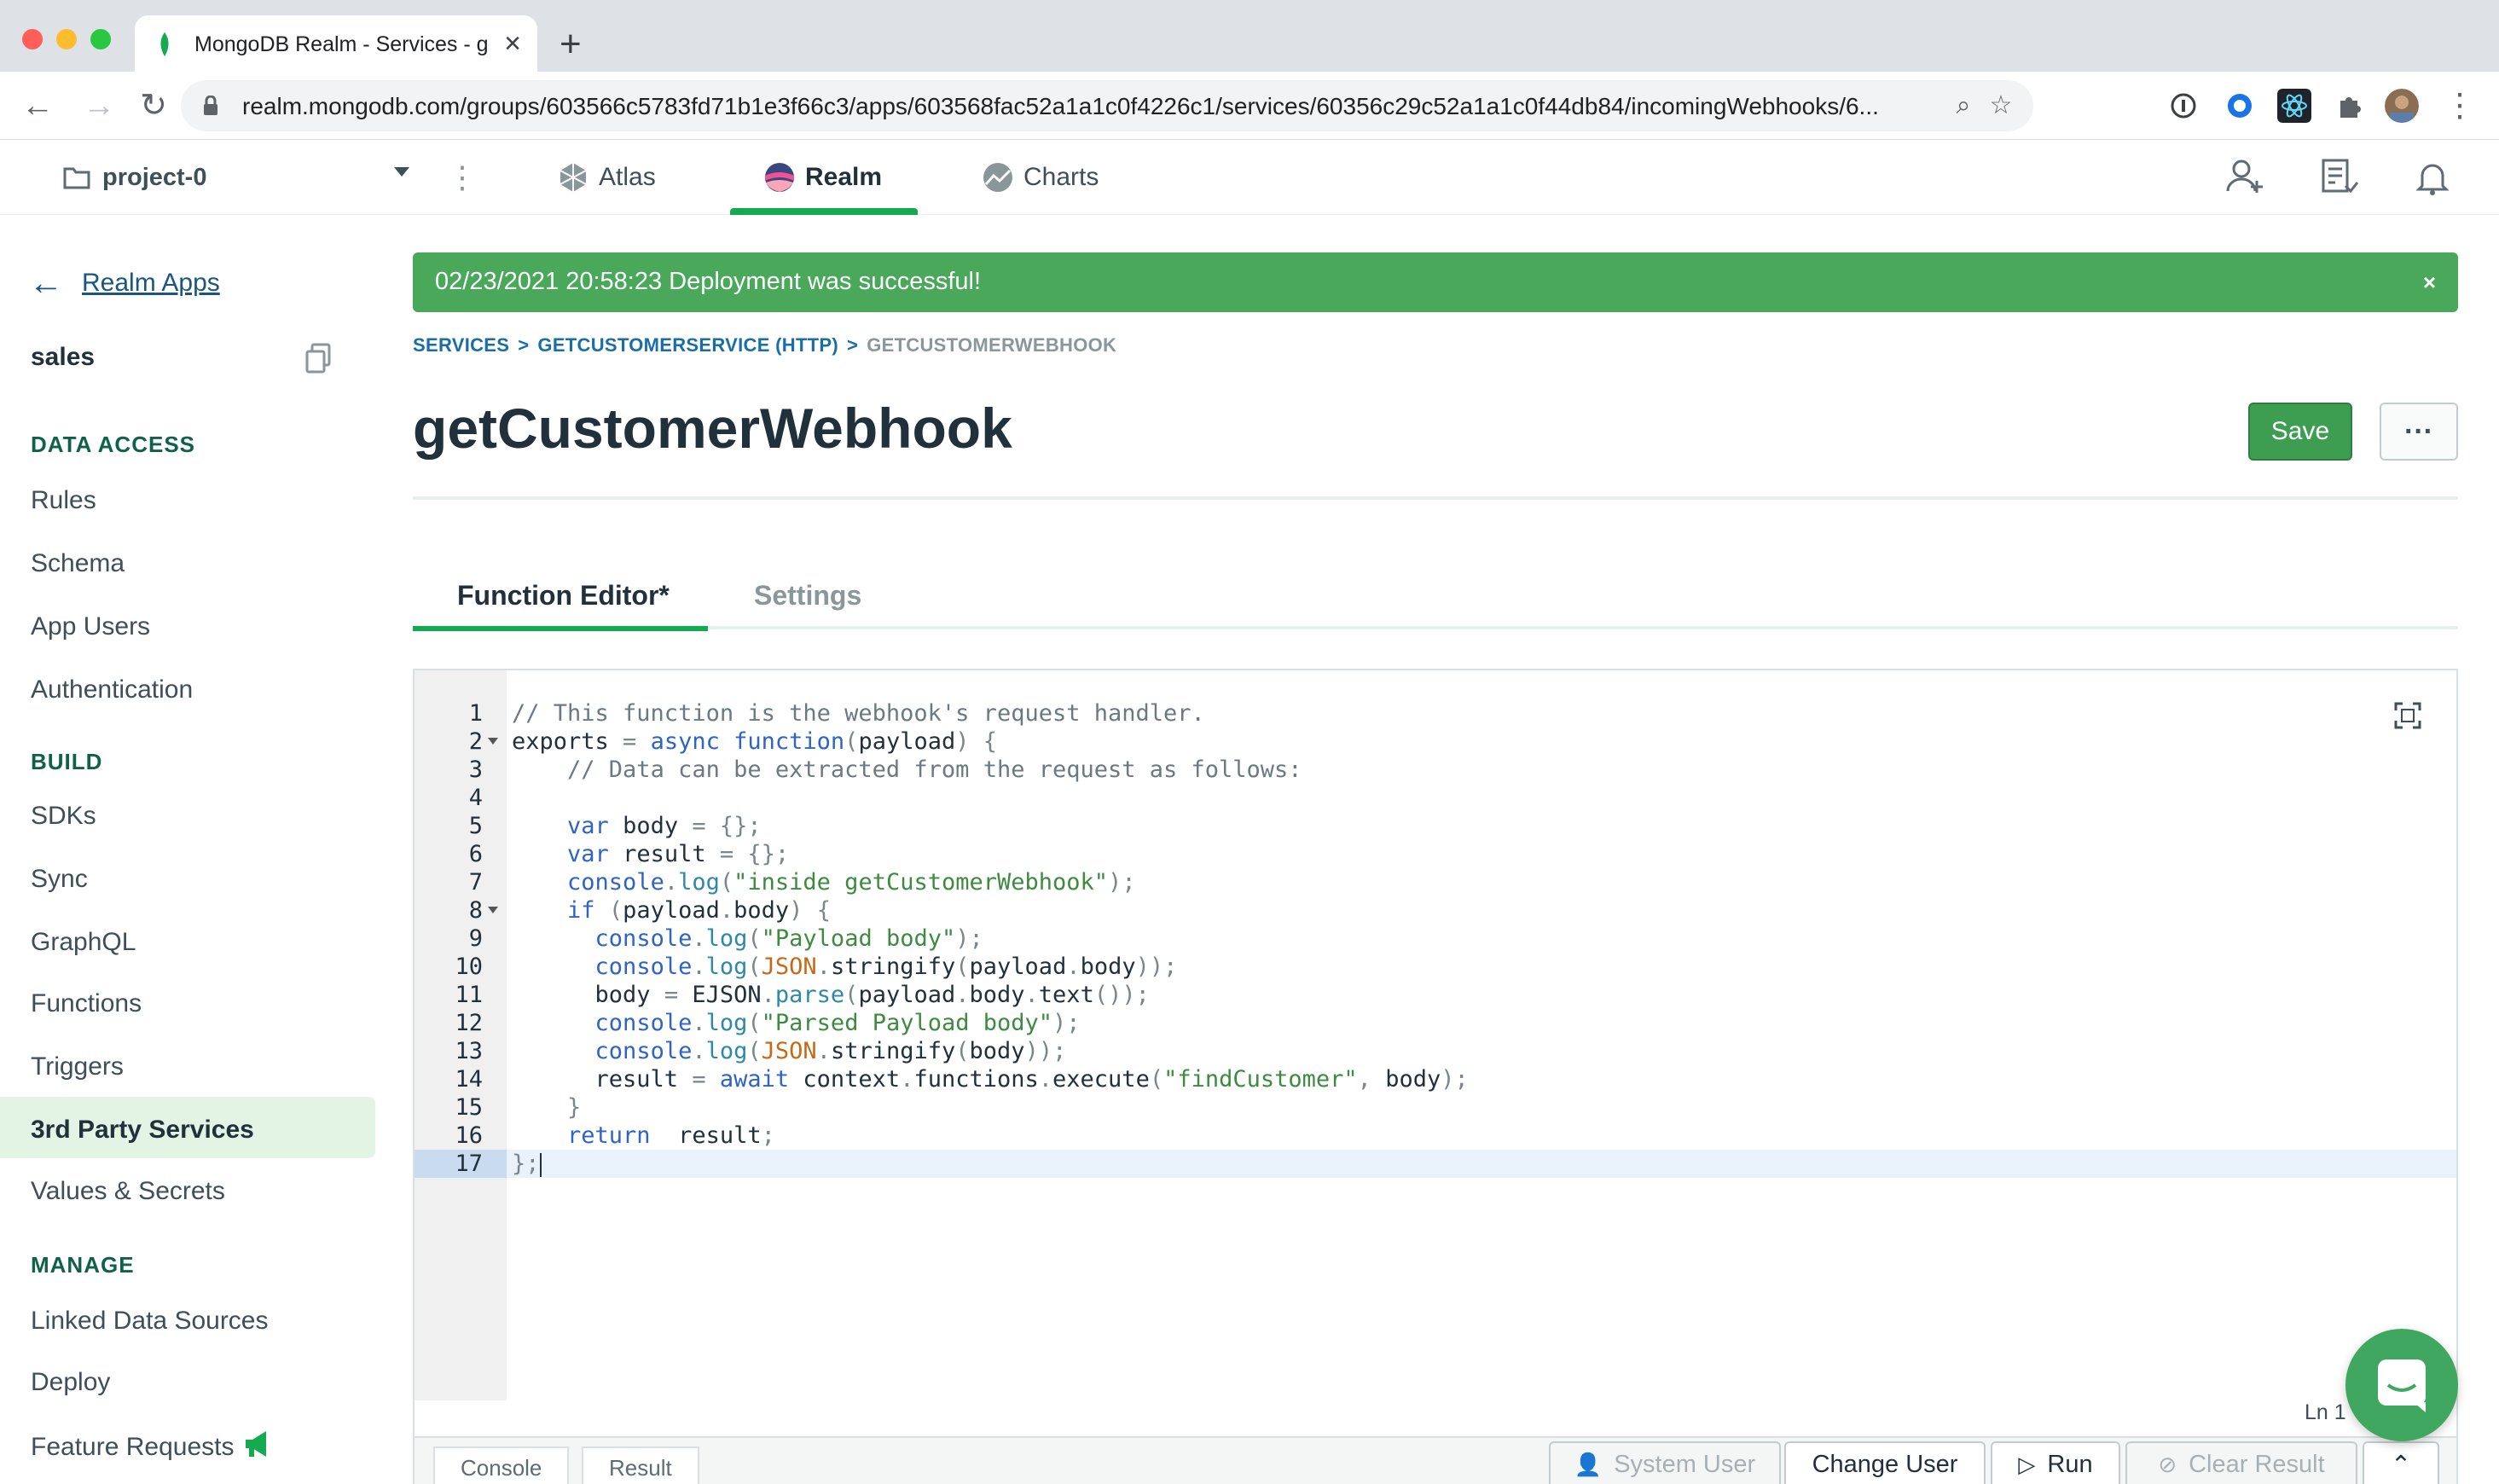 Image resolution: width=2499 pixels, height=1484 pixels. Describe the element at coordinates (2055, 1462) in the screenshot. I see `run-button: ▷ Run` at that location.